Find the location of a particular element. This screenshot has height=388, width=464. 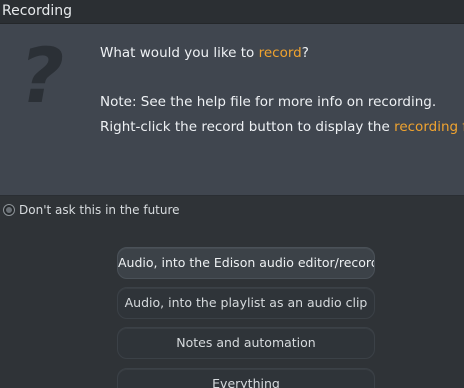

record-question: What would you like to record? is located at coordinates (204, 53).